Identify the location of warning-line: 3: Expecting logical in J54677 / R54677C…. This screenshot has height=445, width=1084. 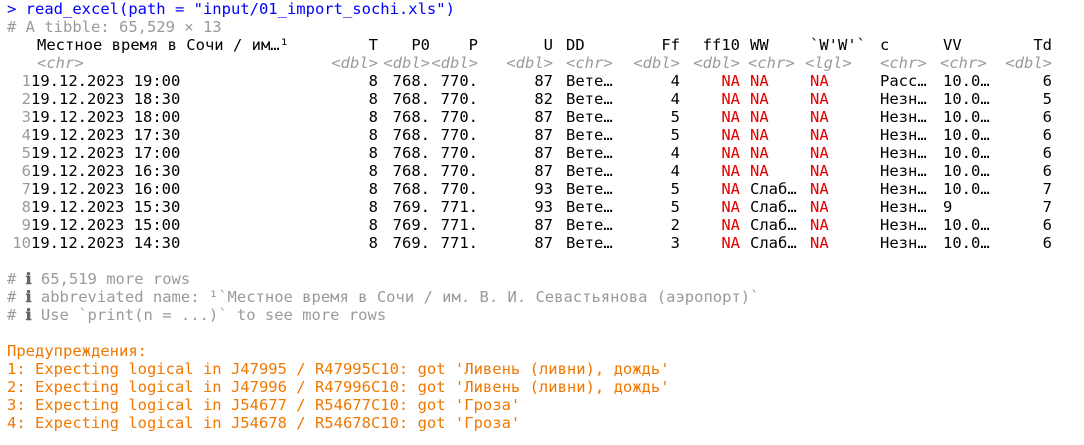
(264, 405).